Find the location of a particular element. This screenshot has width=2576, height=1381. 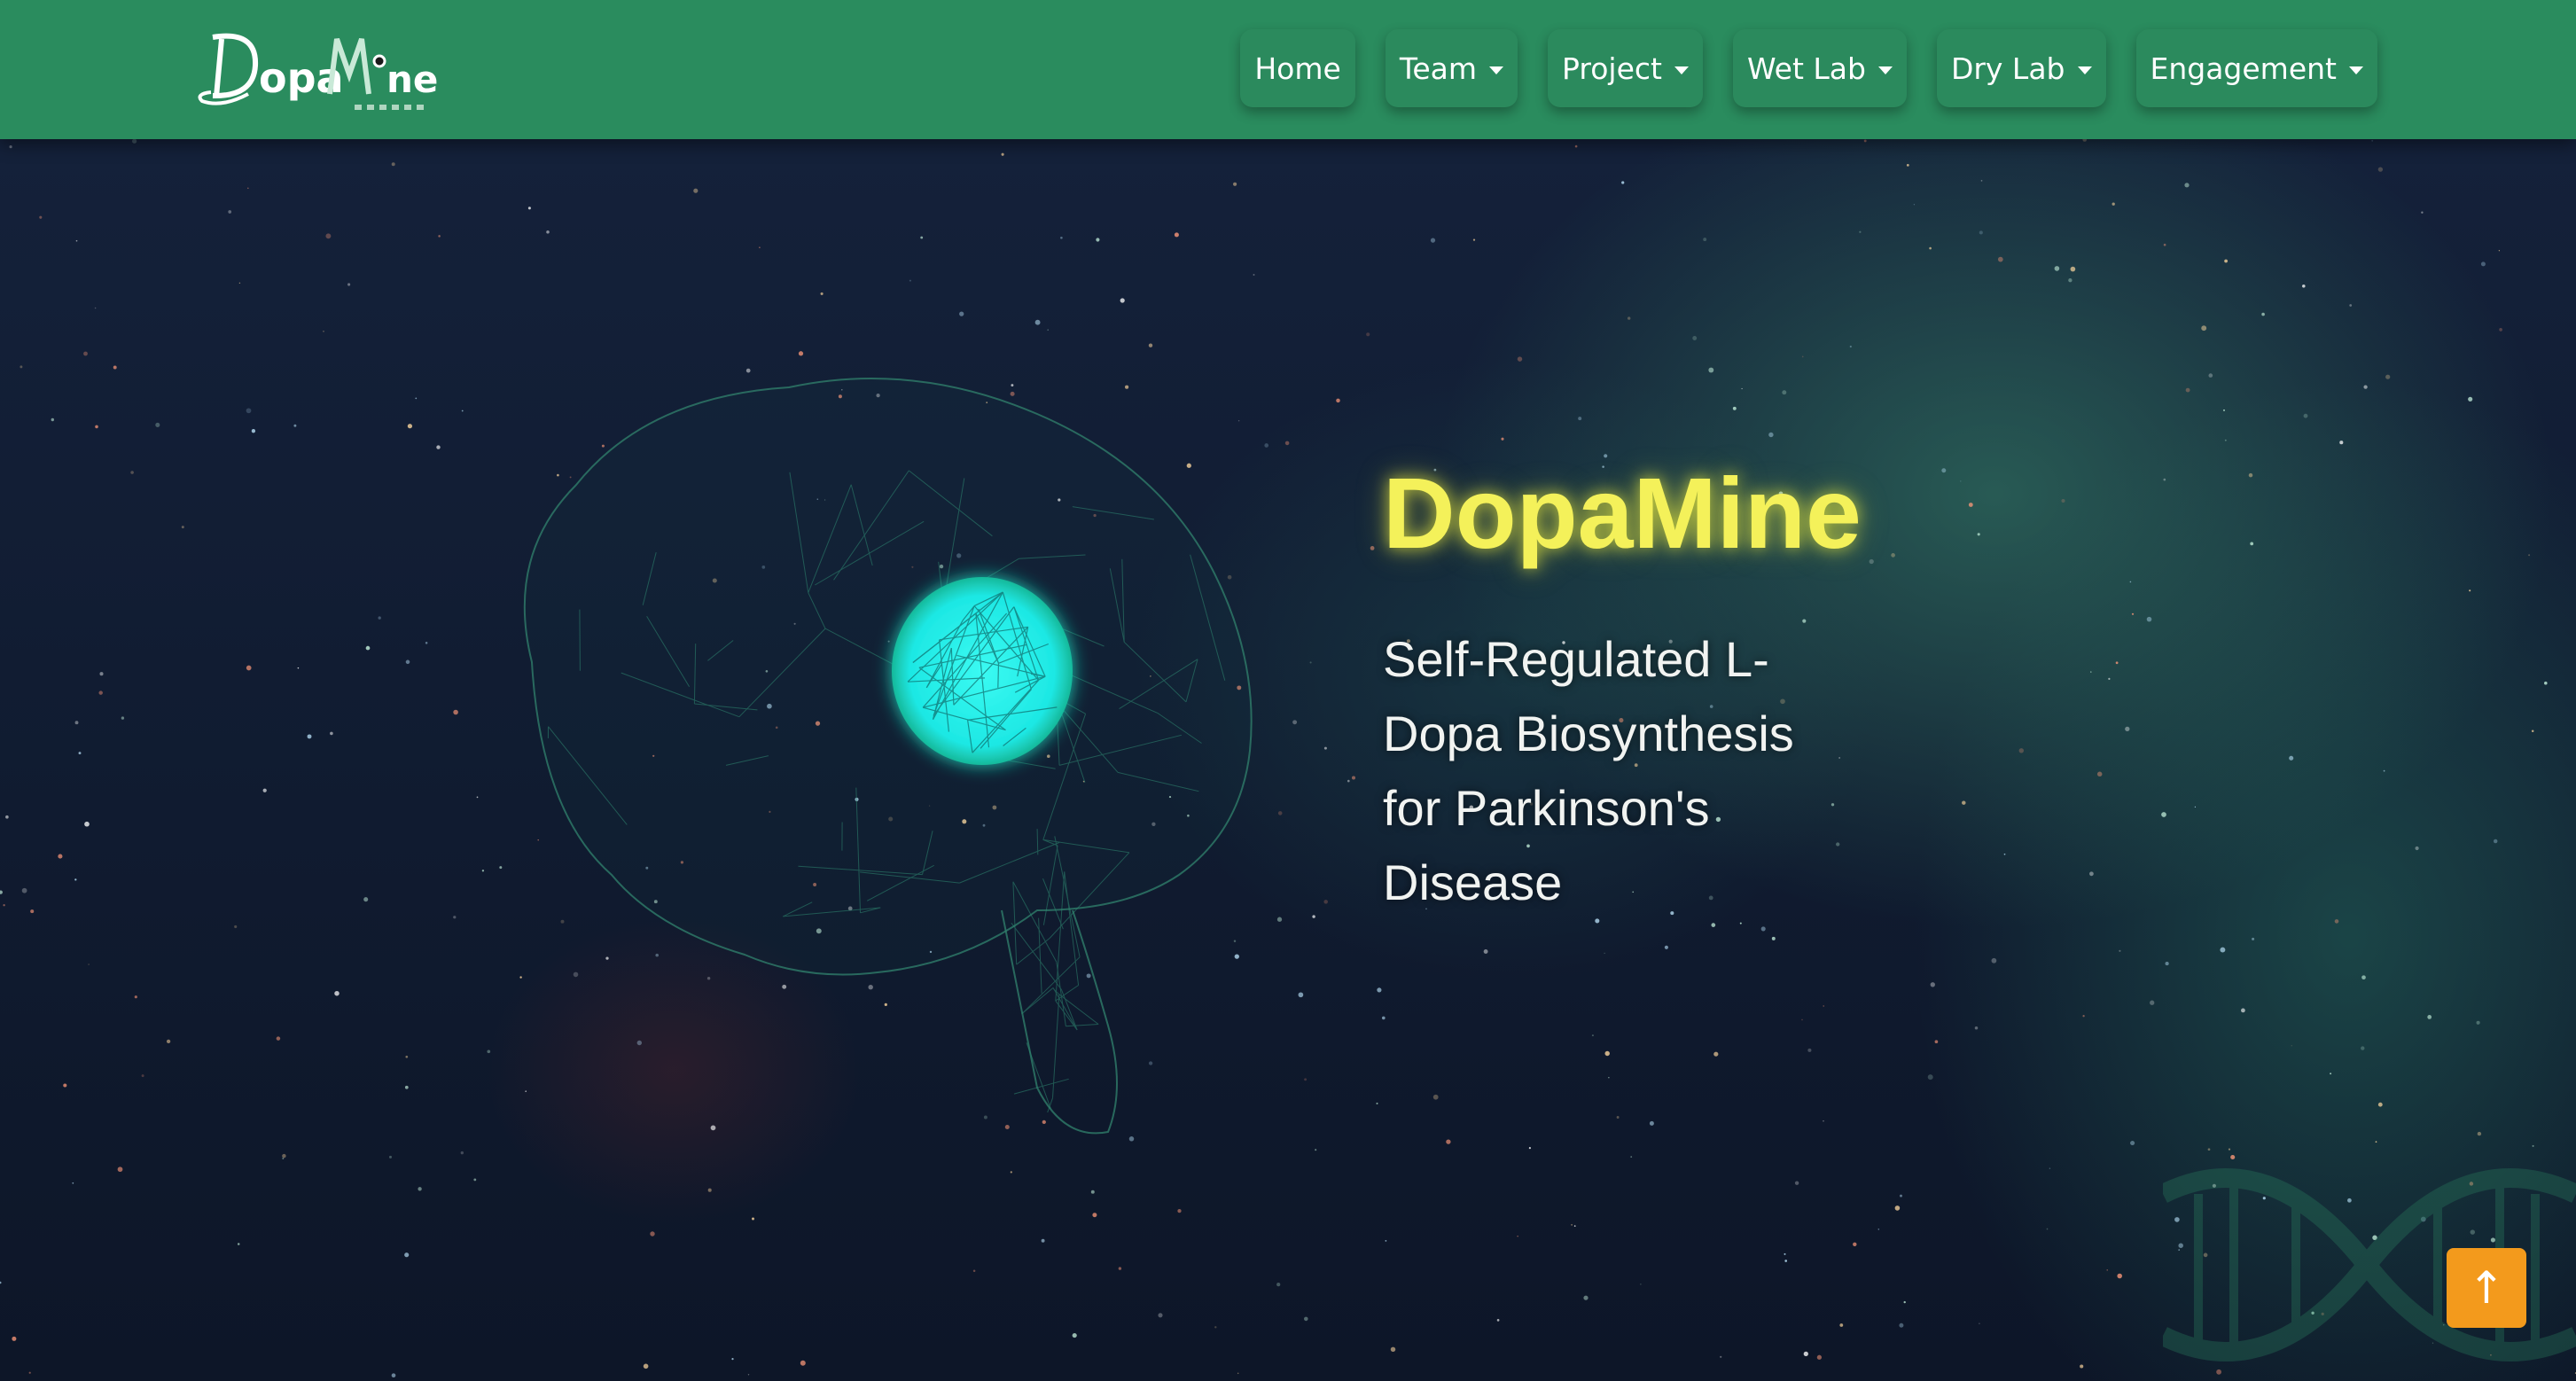

nav-engagement: Engagement is located at coordinates (2256, 68).